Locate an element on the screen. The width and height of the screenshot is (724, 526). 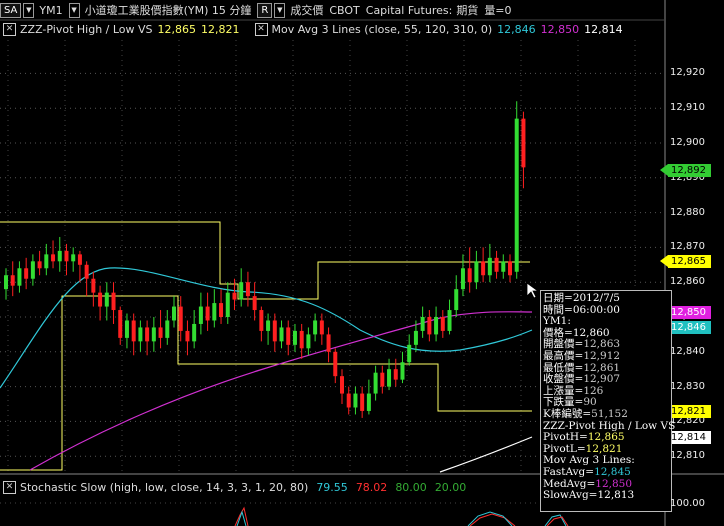
price-axis-label: 12,810 is located at coordinates (687, 456).